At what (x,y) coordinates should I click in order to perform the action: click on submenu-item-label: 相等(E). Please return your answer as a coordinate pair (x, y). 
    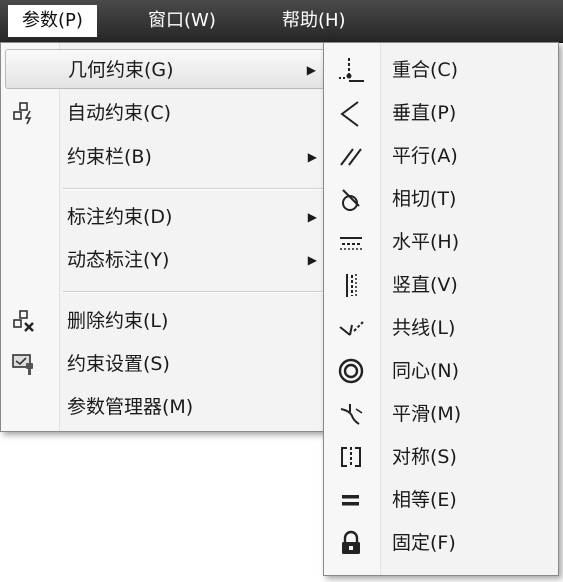
    Looking at the image, I should click on (424, 500).